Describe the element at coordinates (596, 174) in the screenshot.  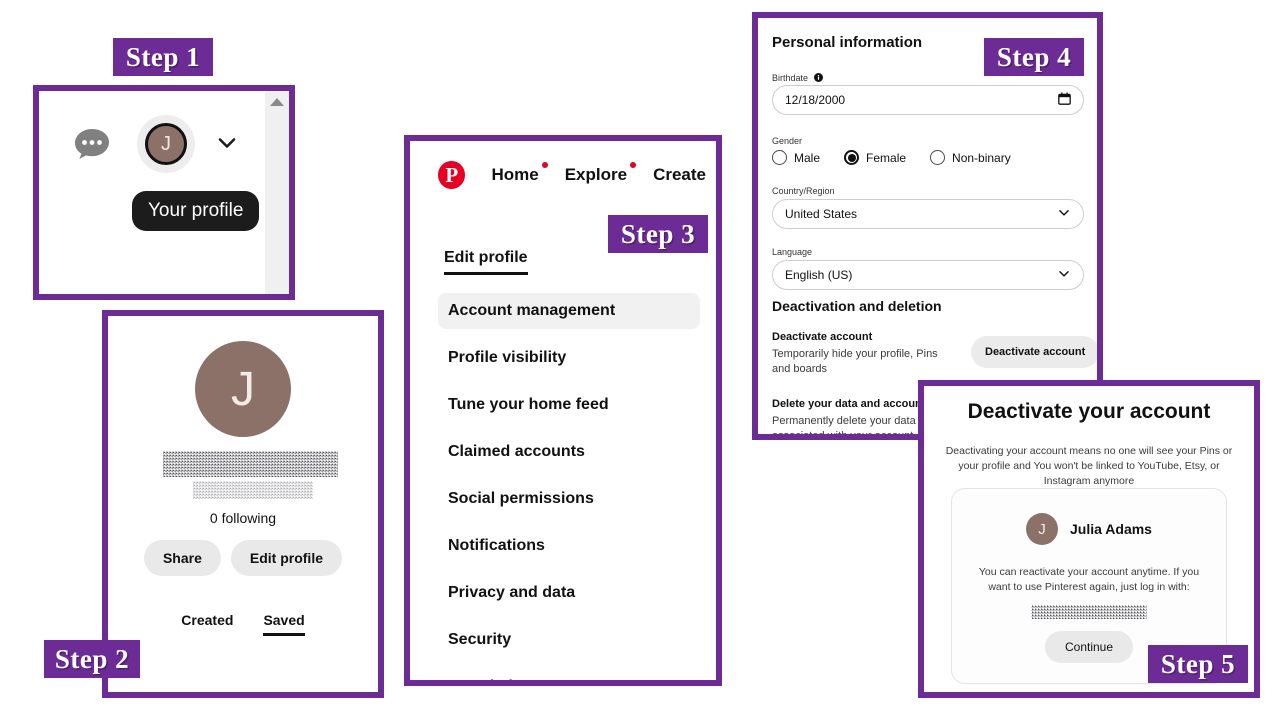
I see `nav-item-explore-label: Explore` at that location.